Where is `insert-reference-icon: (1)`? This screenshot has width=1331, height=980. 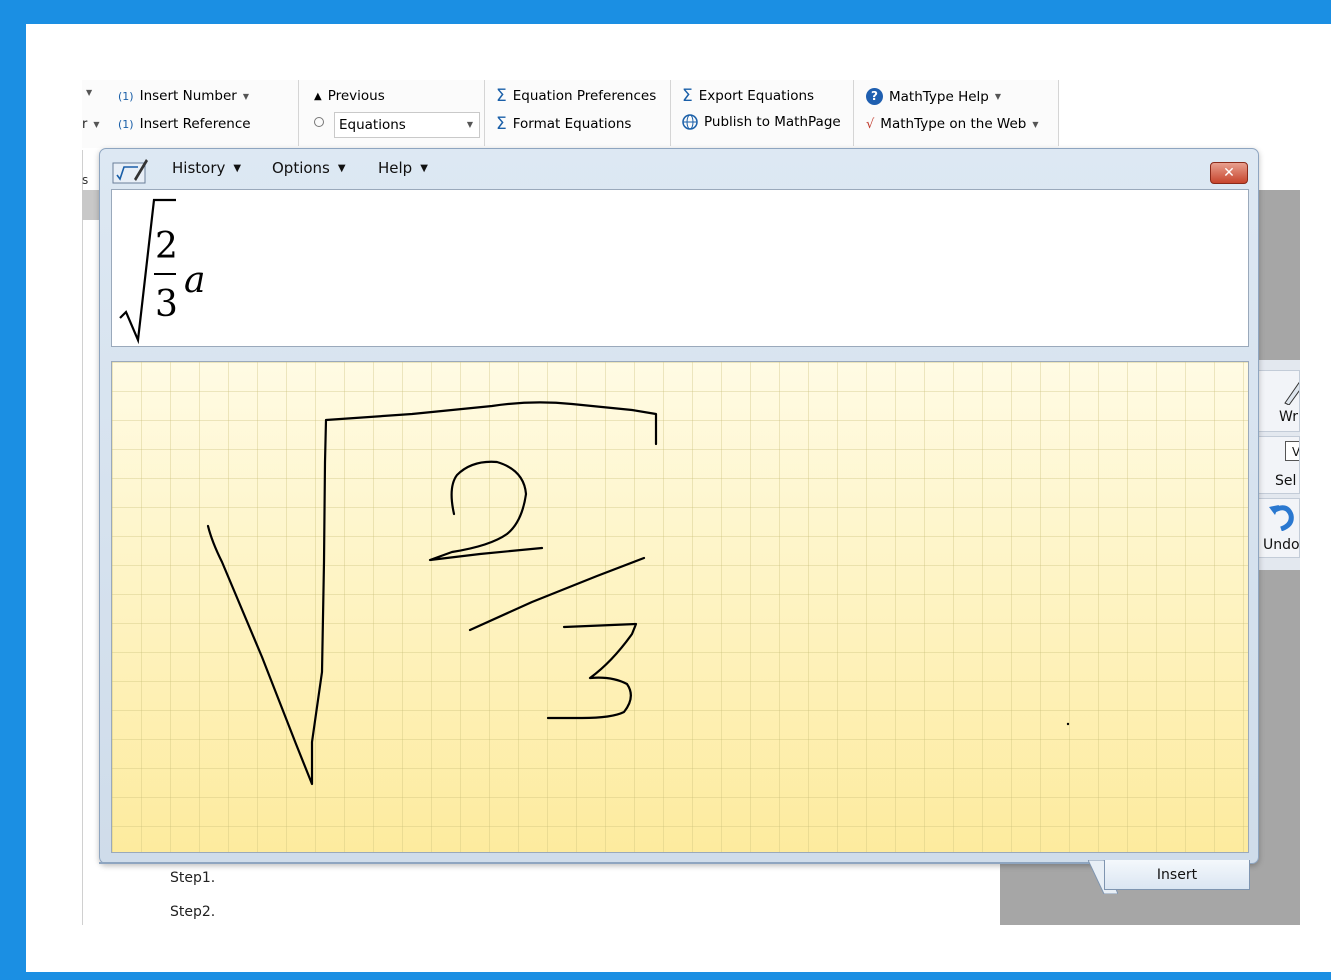
insert-reference-icon: (1) is located at coordinates (126, 124).